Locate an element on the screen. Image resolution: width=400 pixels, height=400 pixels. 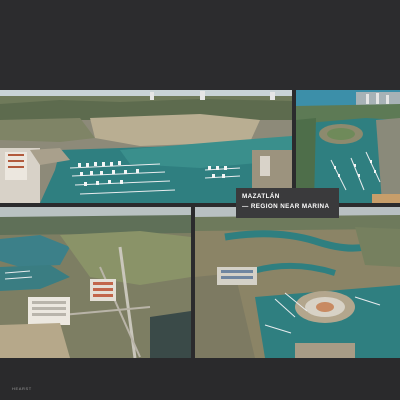
region-caption-box: MAZATLÁN — REGION NEAR MARINA is located at coordinates (287, 203).